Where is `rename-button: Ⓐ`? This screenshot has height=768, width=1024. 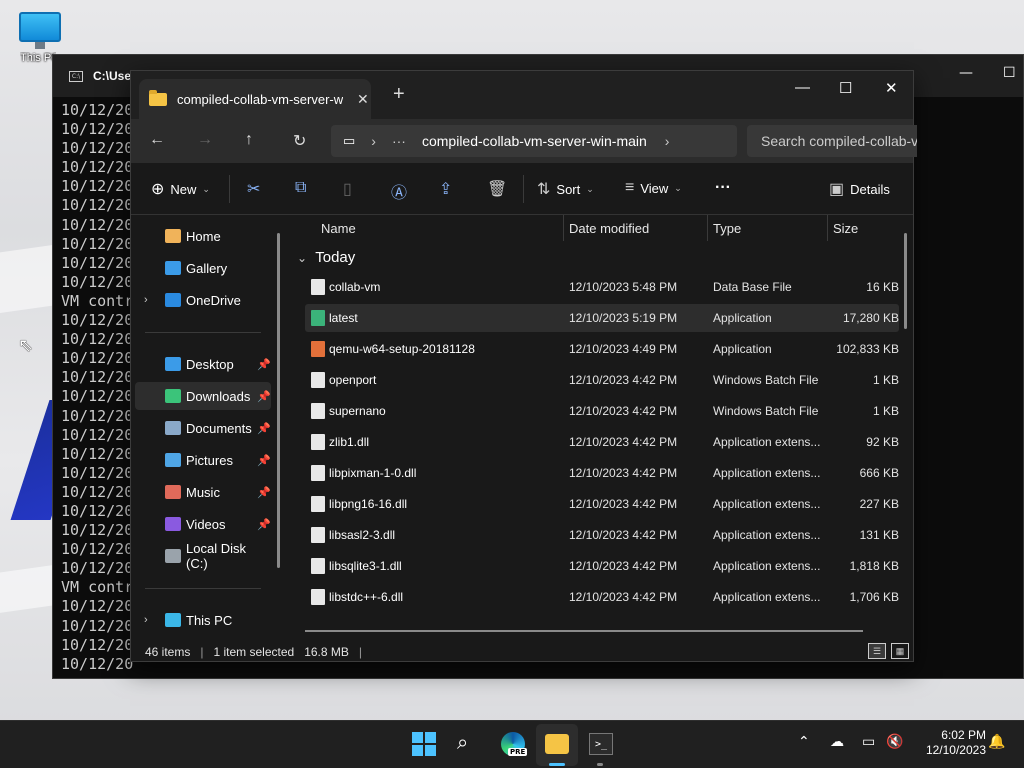
rename-button: Ⓐ is located at coordinates (399, 191).